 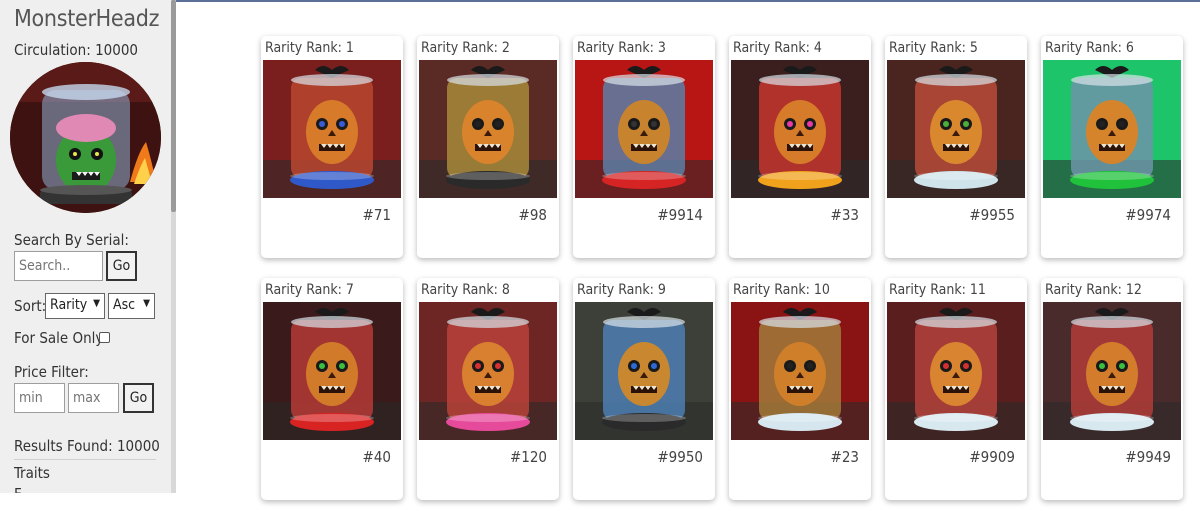 I want to click on serial-number: #9950, so click(x=680, y=457).